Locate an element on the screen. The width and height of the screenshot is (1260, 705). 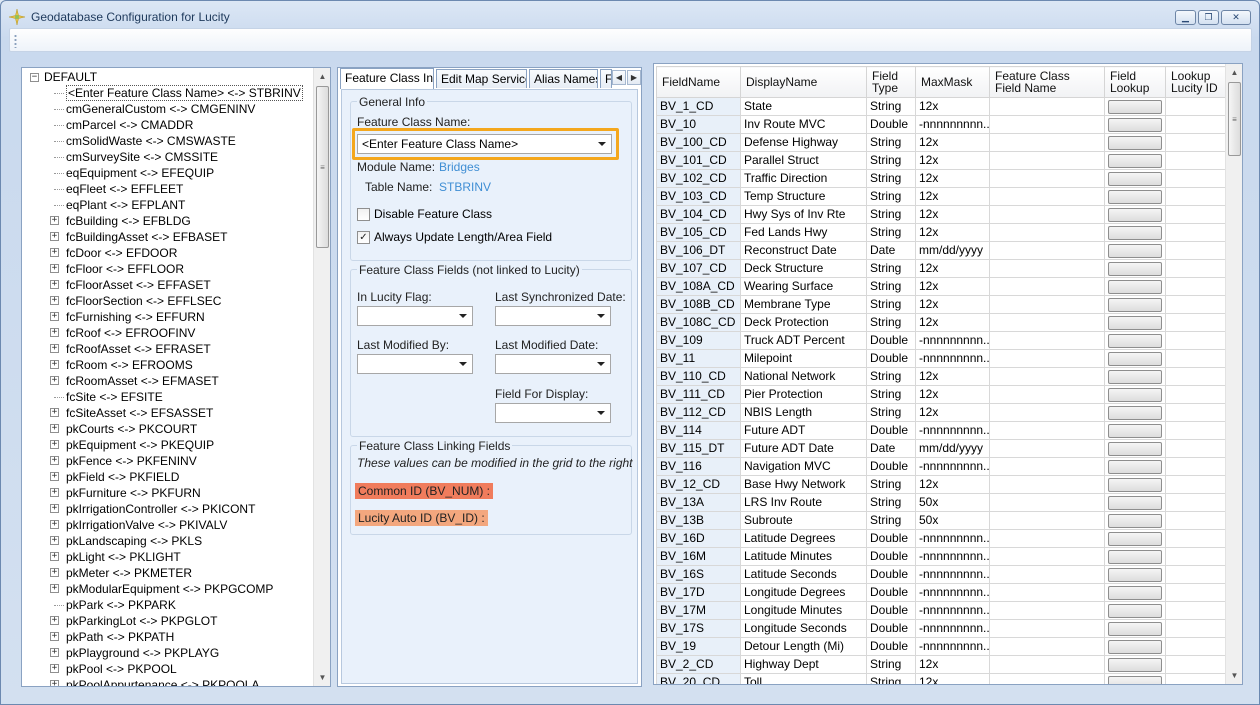
cell-displayname: Reconstruct Date is located at coordinates (803, 250).